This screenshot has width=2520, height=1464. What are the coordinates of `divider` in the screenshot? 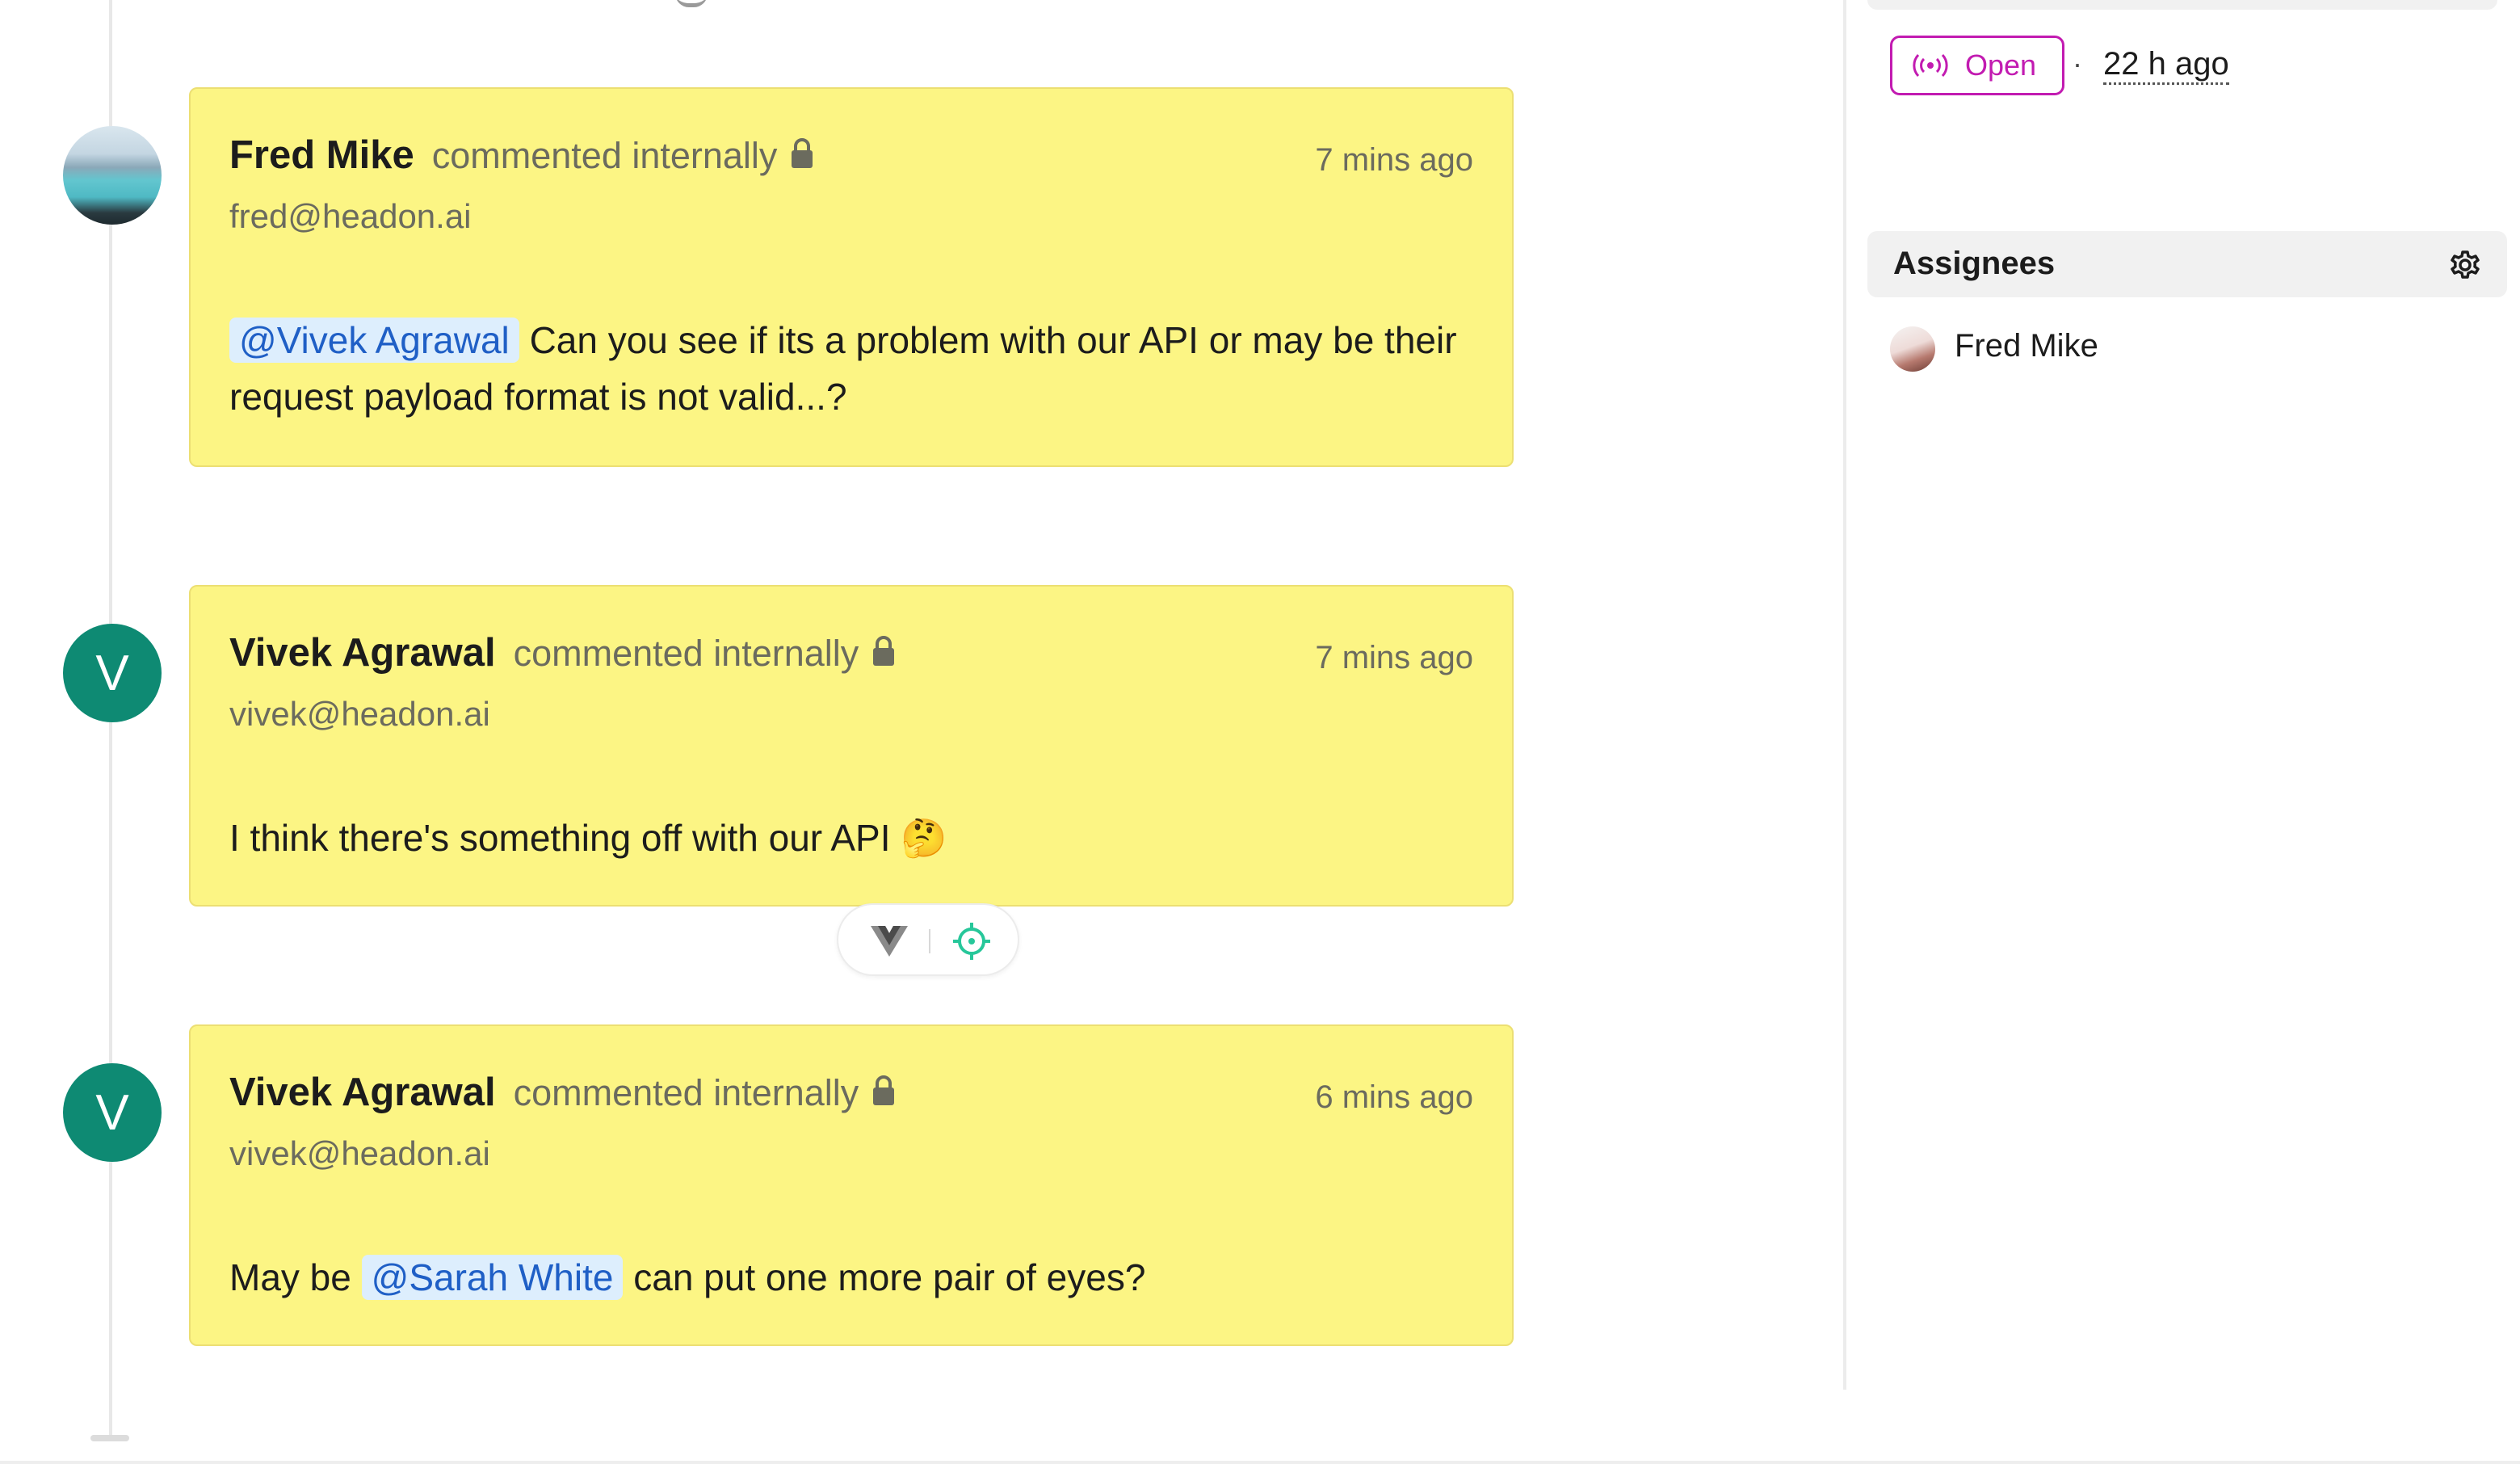 It's located at (929, 941).